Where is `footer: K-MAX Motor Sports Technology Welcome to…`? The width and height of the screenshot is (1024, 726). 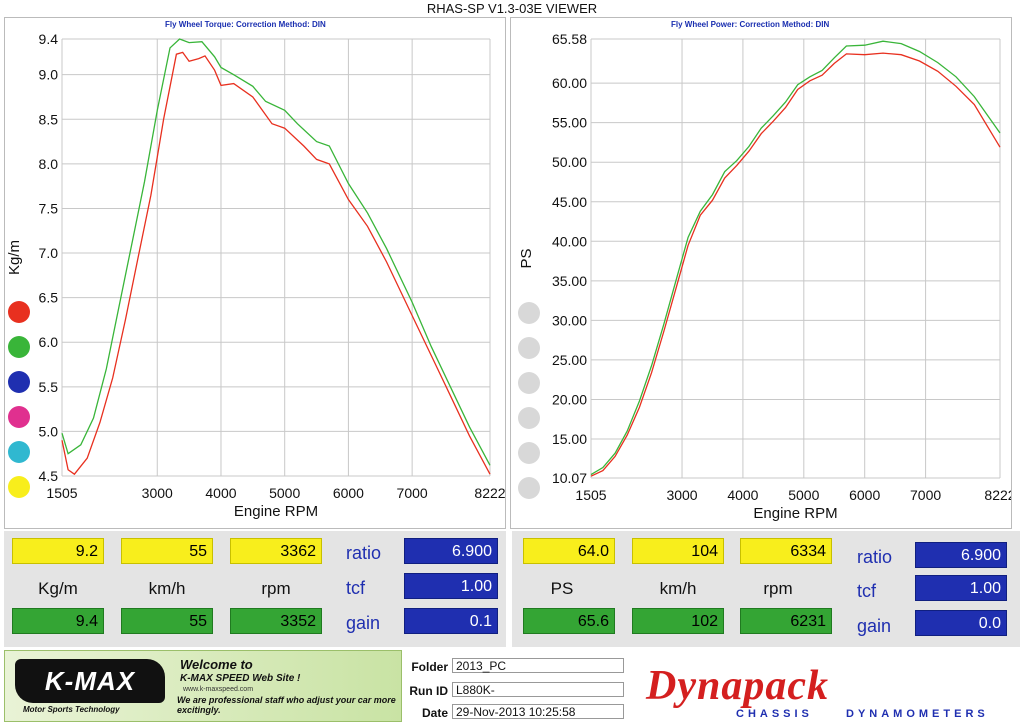
footer: K-MAX Motor Sports Technology Welcome to… is located at coordinates (512, 688).